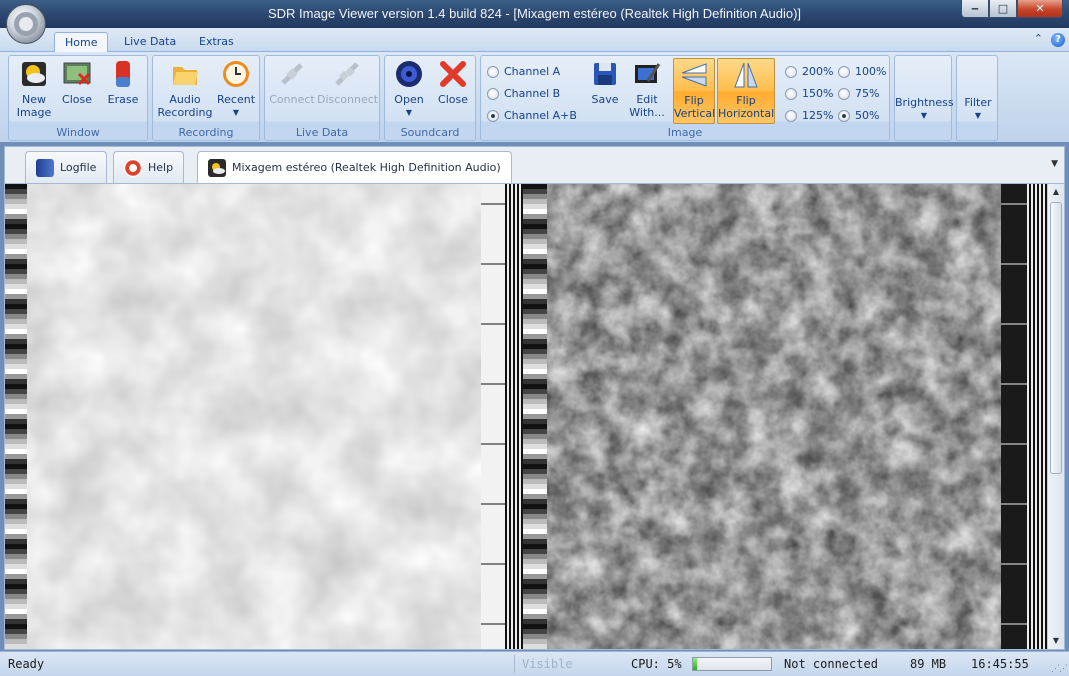 The width and height of the screenshot is (1069, 676). I want to click on close-soundcard-button: Close, so click(453, 82).